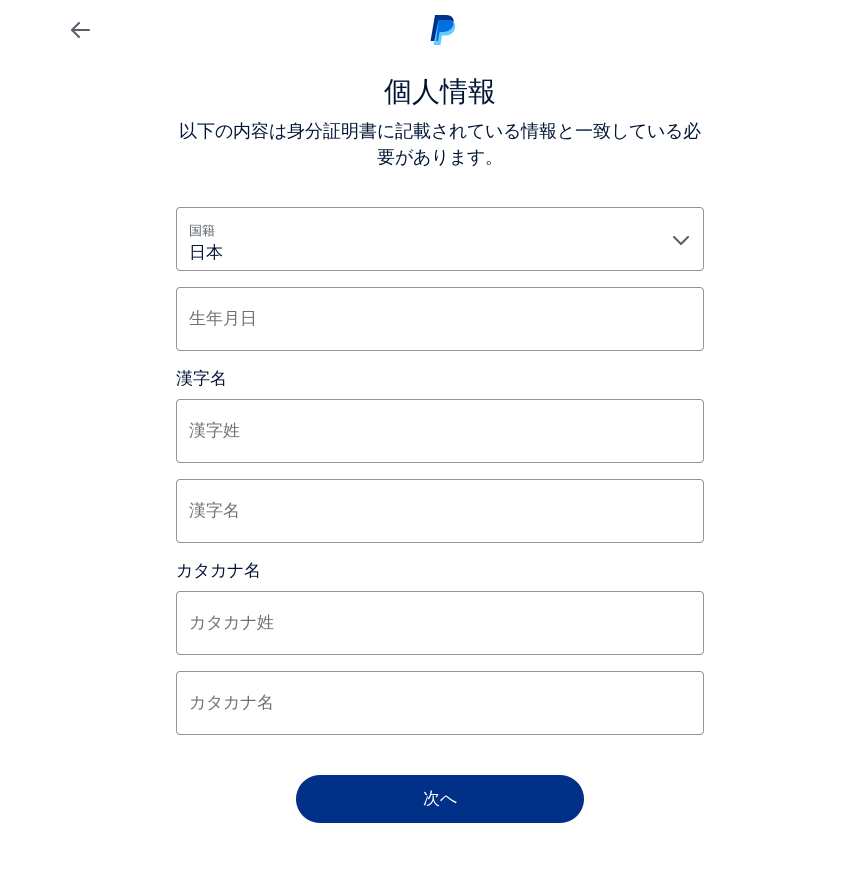 This screenshot has height=895, width=866. I want to click on text-field: カタカナ名, so click(440, 703).